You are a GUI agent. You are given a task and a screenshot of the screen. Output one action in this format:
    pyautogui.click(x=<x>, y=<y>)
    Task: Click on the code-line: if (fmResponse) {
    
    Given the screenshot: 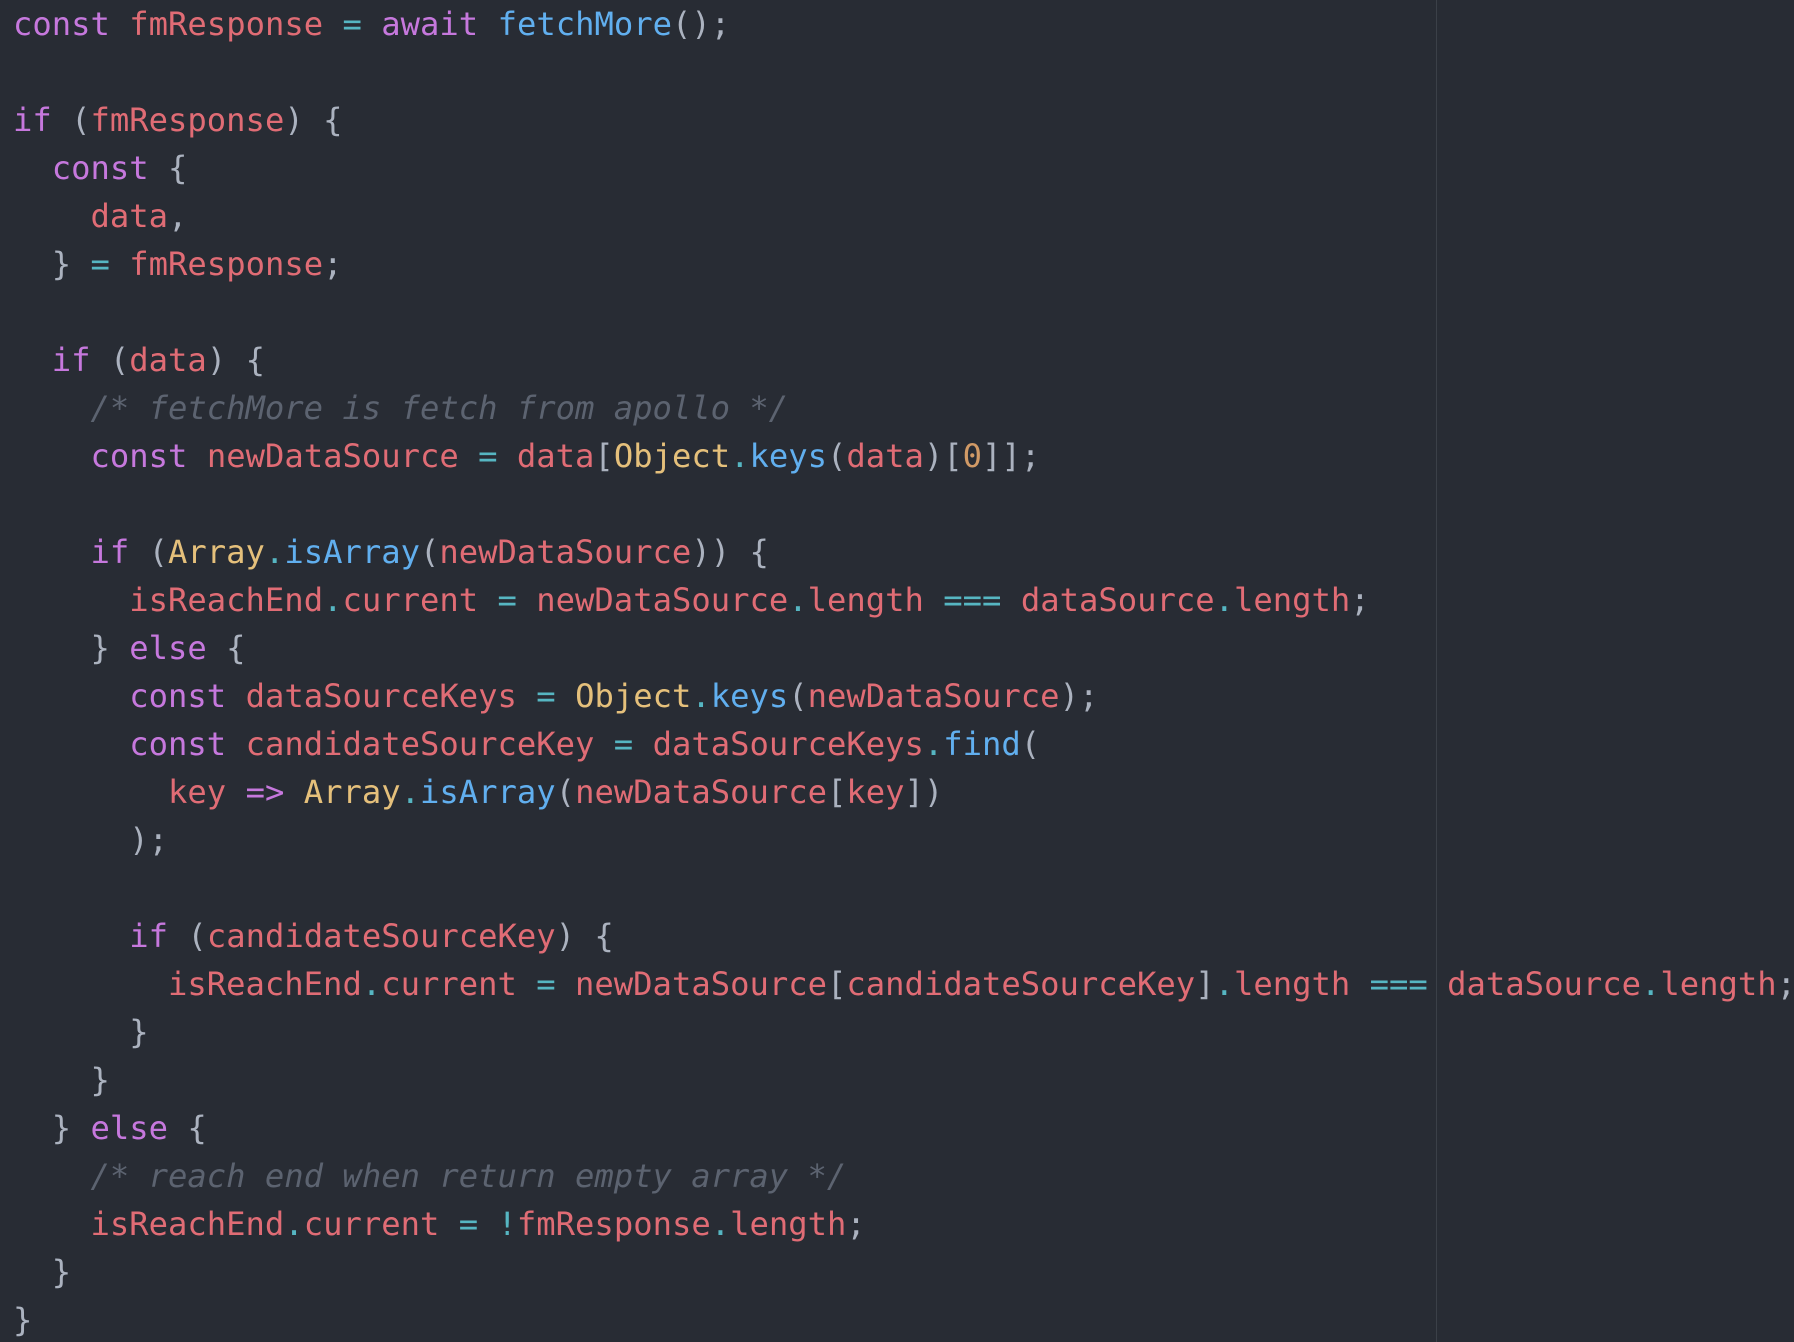 What is the action you would take?
    pyautogui.click(x=903, y=120)
    